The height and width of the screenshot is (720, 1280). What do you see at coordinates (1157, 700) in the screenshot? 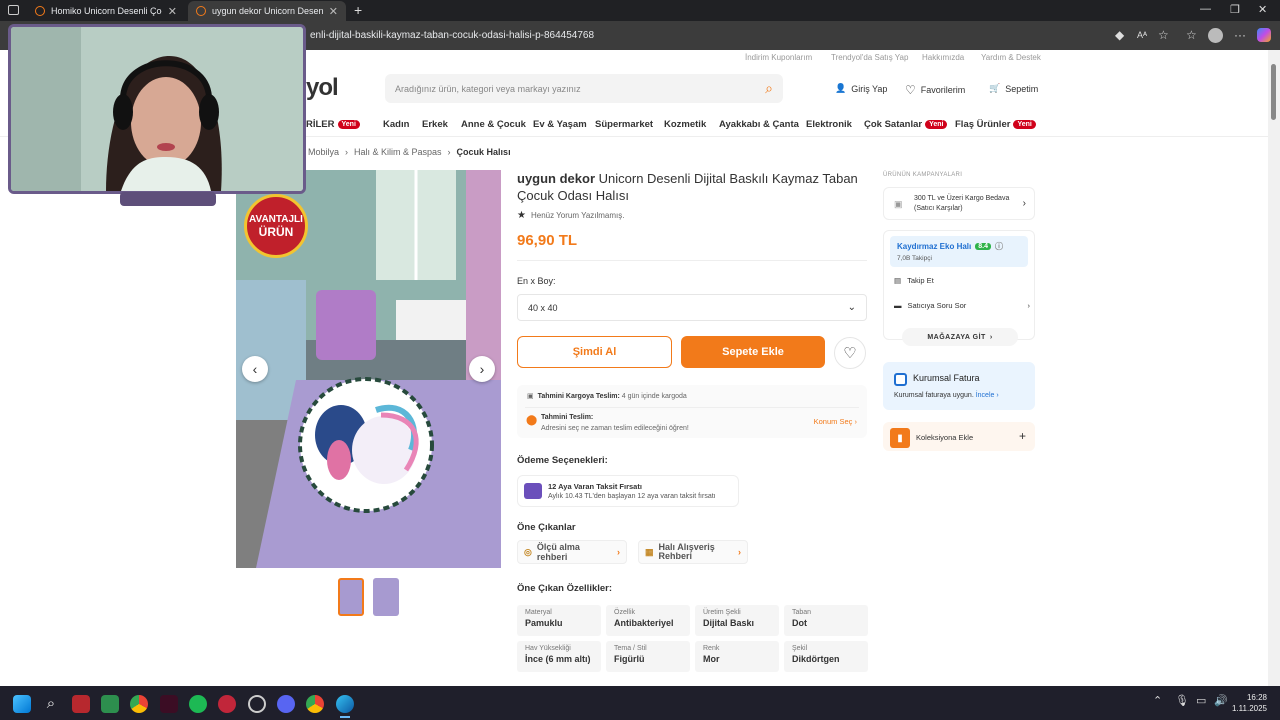
I see `tray-overflow-icon: ⌃` at bounding box center [1157, 700].